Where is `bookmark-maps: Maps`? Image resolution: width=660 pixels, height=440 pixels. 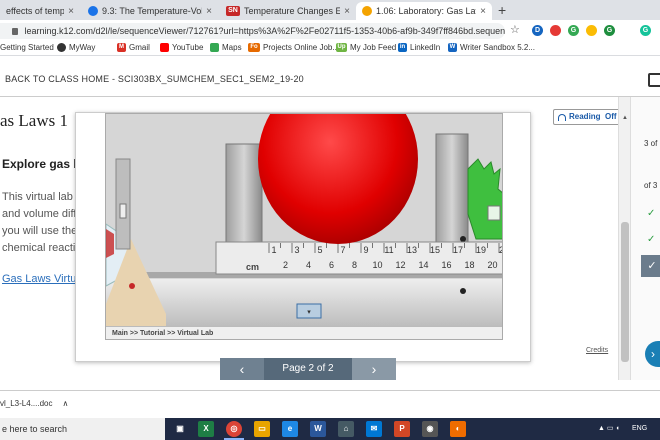
bookmark-maps: Maps is located at coordinates (226, 47).